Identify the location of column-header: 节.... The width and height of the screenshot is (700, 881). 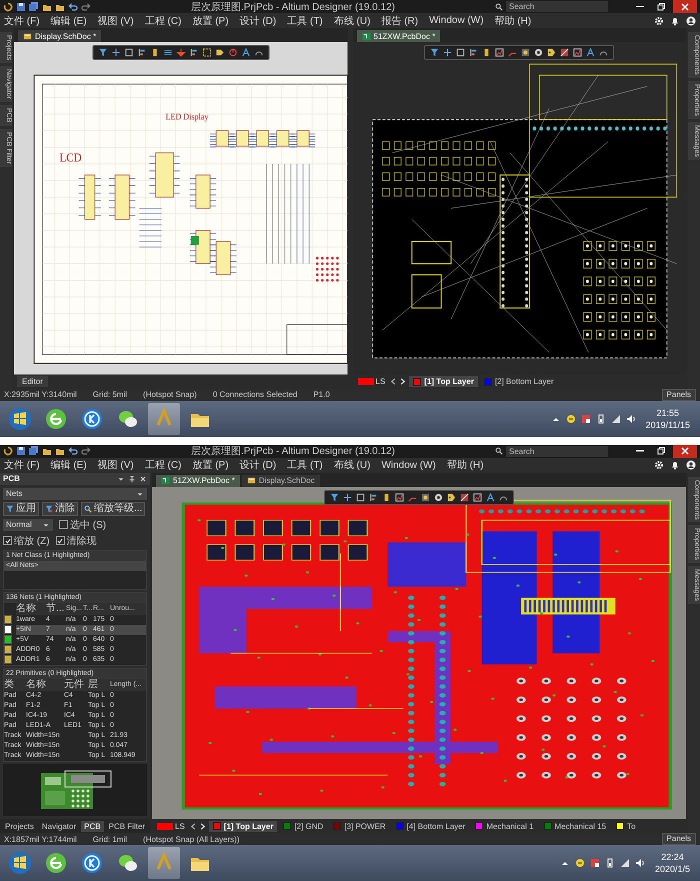
(56, 608).